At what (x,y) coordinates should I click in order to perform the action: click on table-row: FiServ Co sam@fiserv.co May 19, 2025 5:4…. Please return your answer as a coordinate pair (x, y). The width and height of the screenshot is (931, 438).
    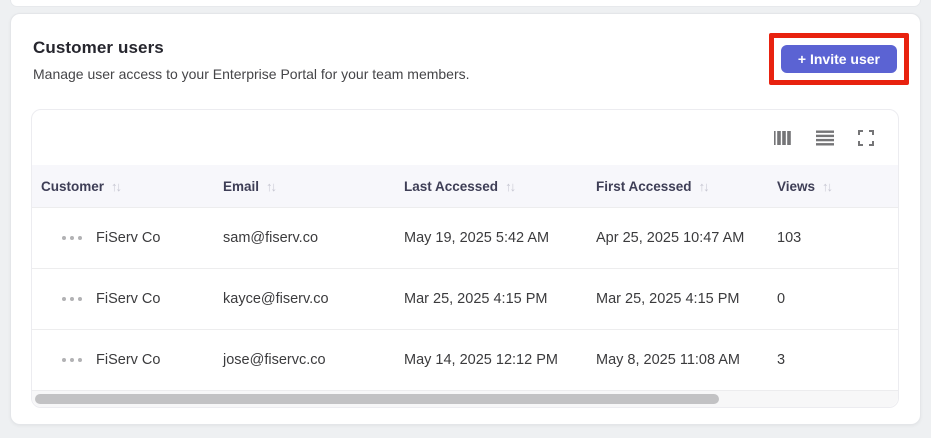
    Looking at the image, I should click on (465, 237).